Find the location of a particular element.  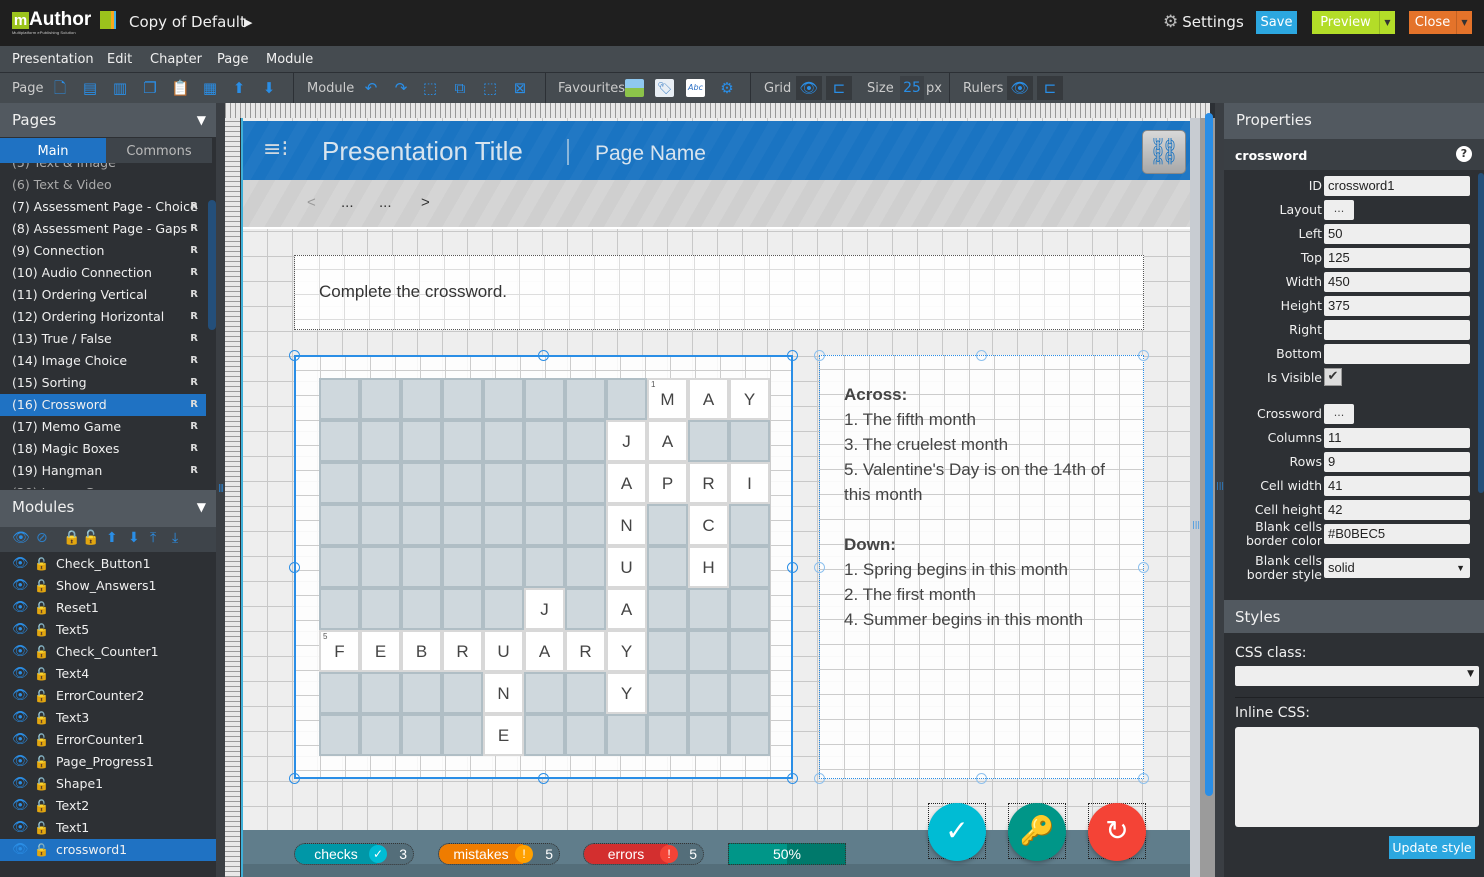

module-list-item: 👁 🔓 Page_Progress1 is located at coordinates (108, 762).